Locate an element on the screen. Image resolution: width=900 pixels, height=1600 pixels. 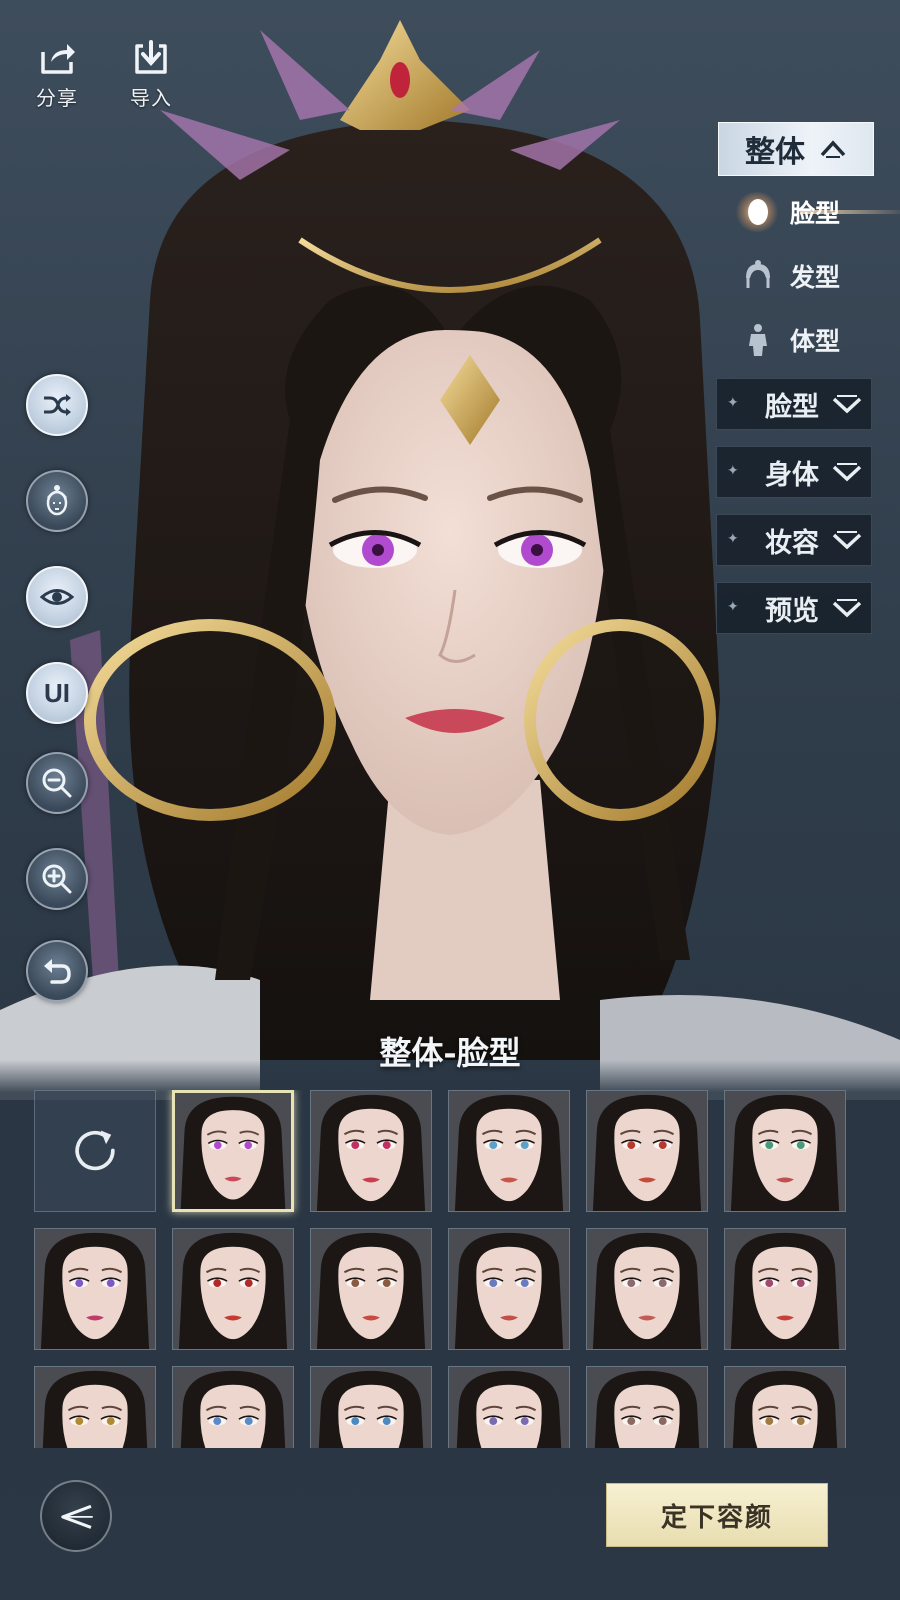
sub-item-body-type: 体型 is located at coordinates (815, 340).